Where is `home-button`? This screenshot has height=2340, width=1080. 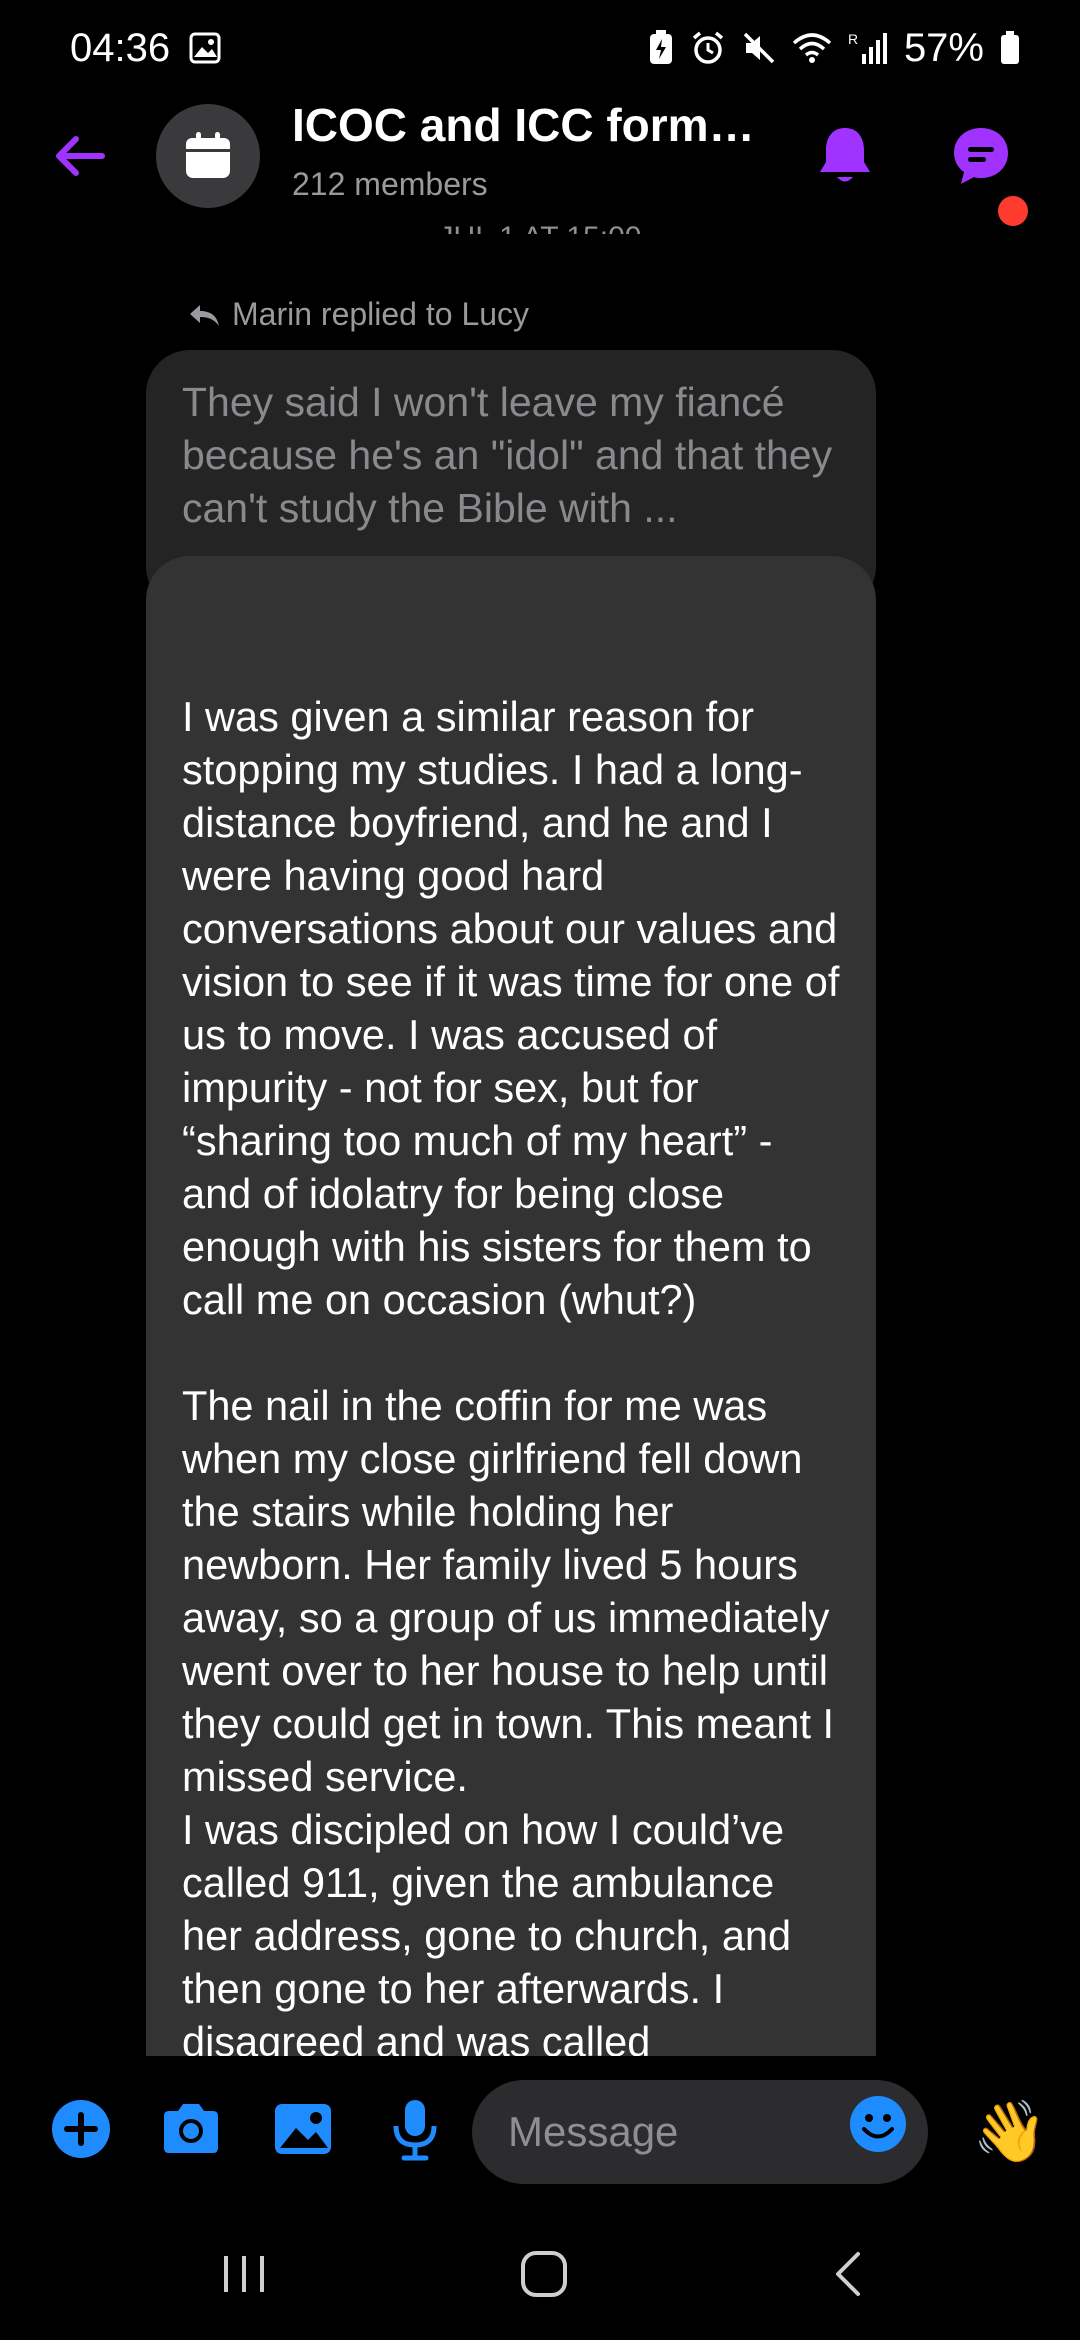 home-button is located at coordinates (544, 2274).